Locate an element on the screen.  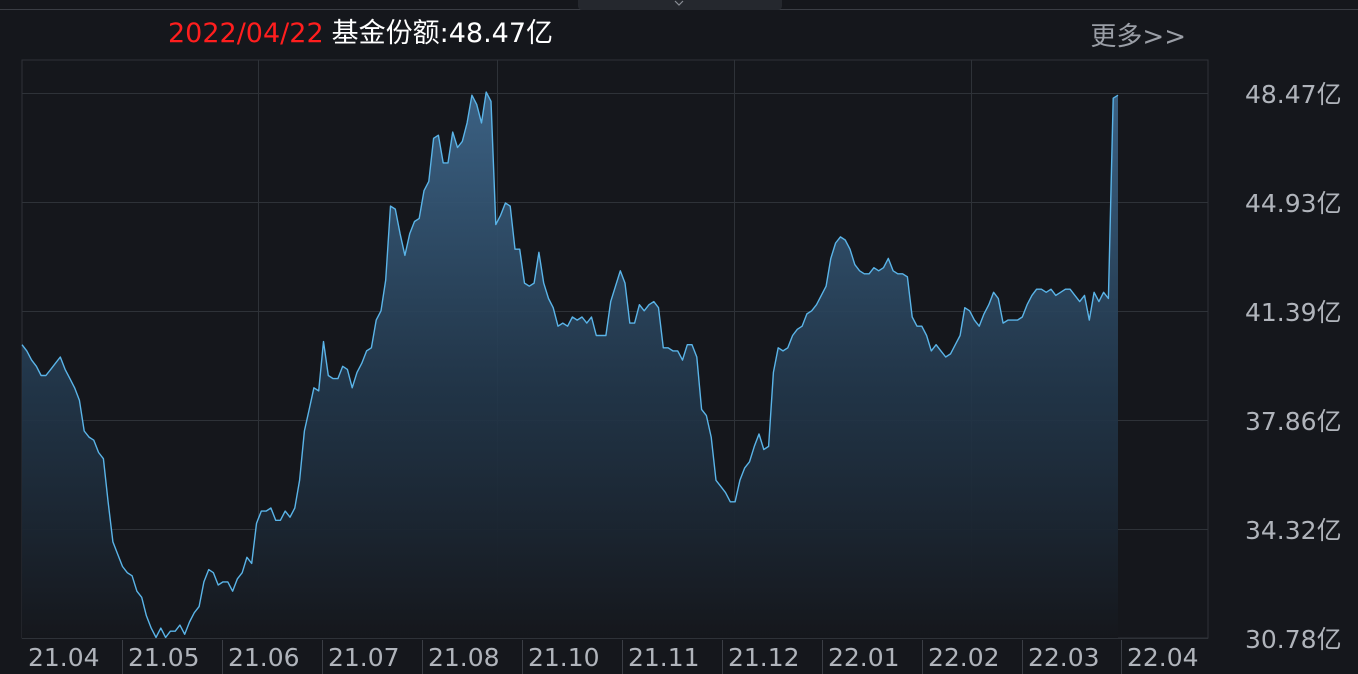
y-tick-label: 34.32亿 is located at coordinates (1293, 530).